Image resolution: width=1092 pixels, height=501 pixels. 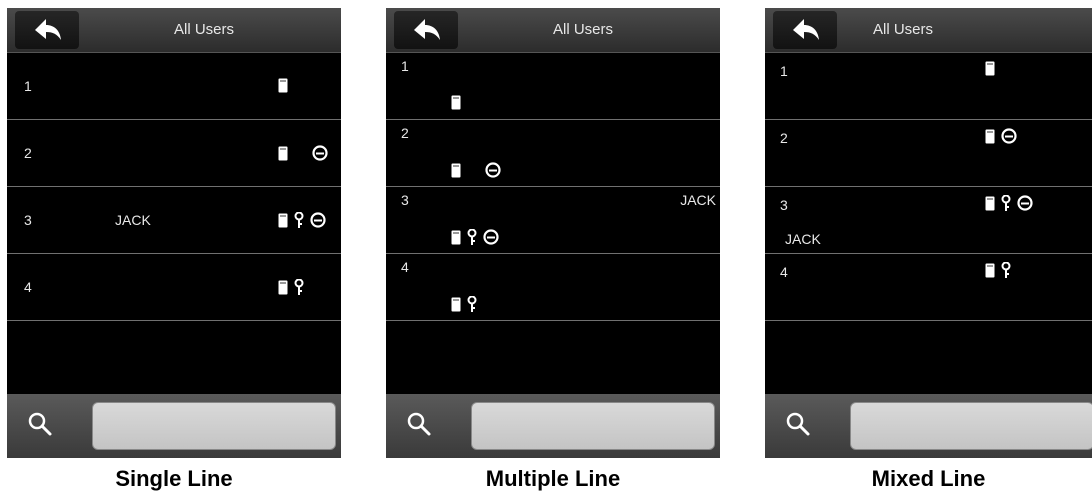 What do you see at coordinates (174, 478) in the screenshot?
I see `caption: Single Line` at bounding box center [174, 478].